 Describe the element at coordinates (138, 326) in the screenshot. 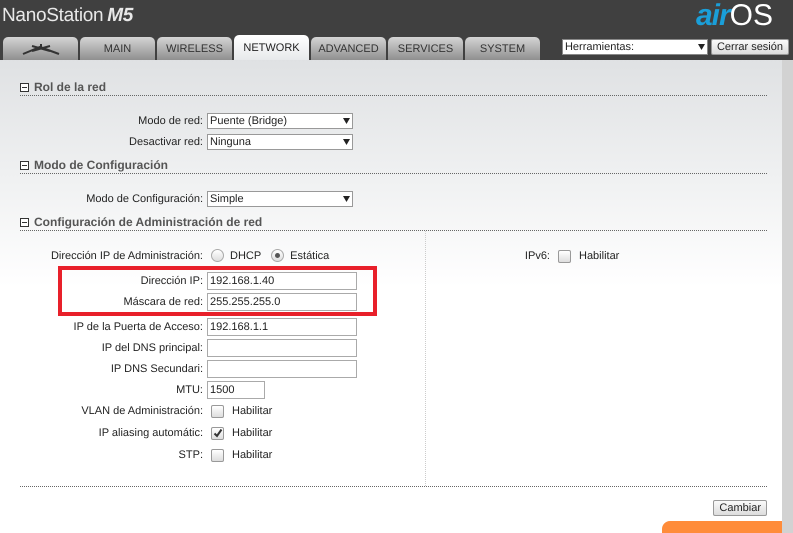

I see `field-label: IP de la Puerta de Acceso:` at that location.